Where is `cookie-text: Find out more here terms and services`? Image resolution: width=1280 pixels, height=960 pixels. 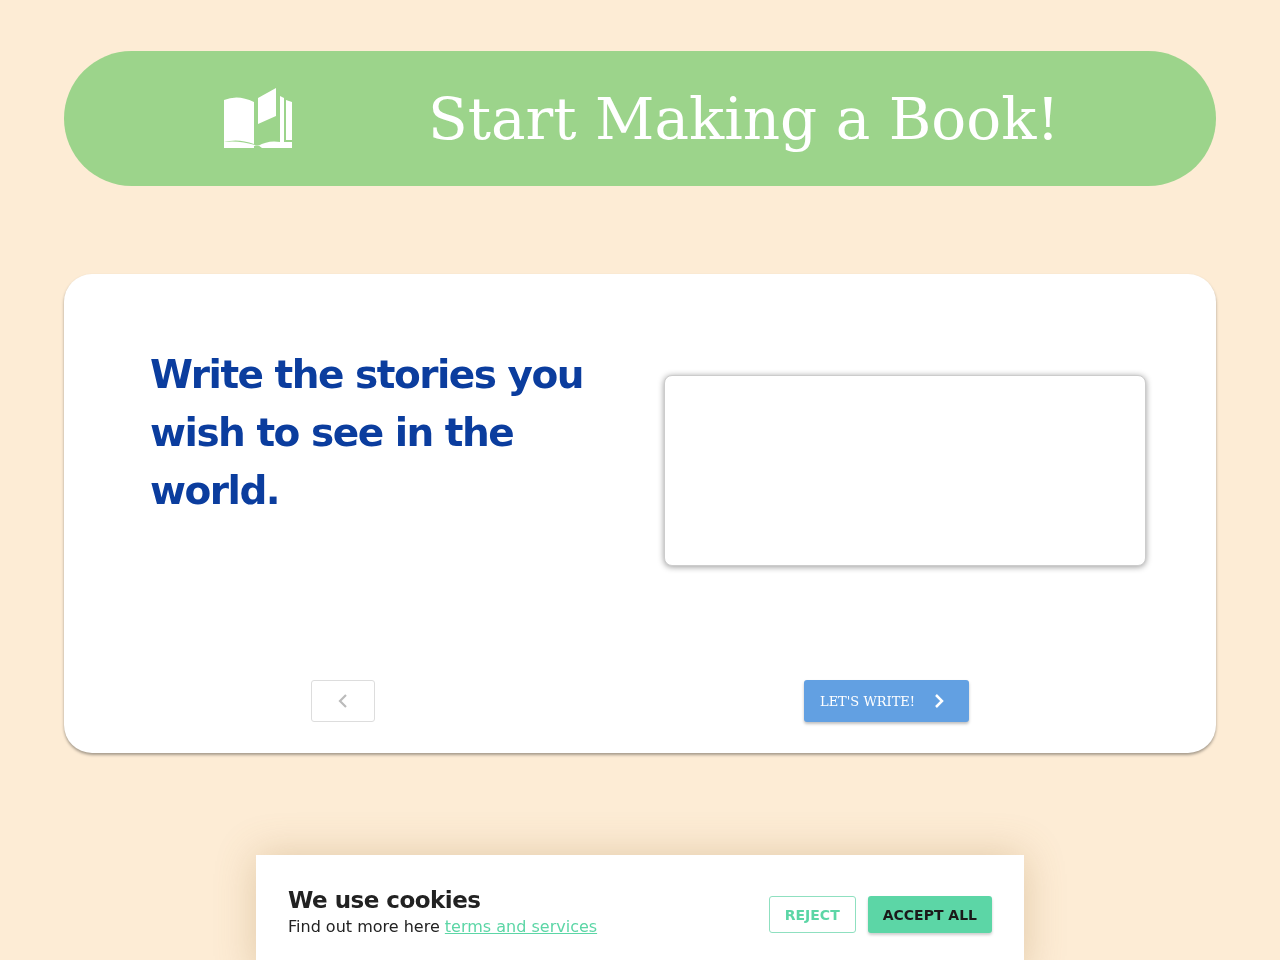 cookie-text: Find out more here terms and services is located at coordinates (443, 926).